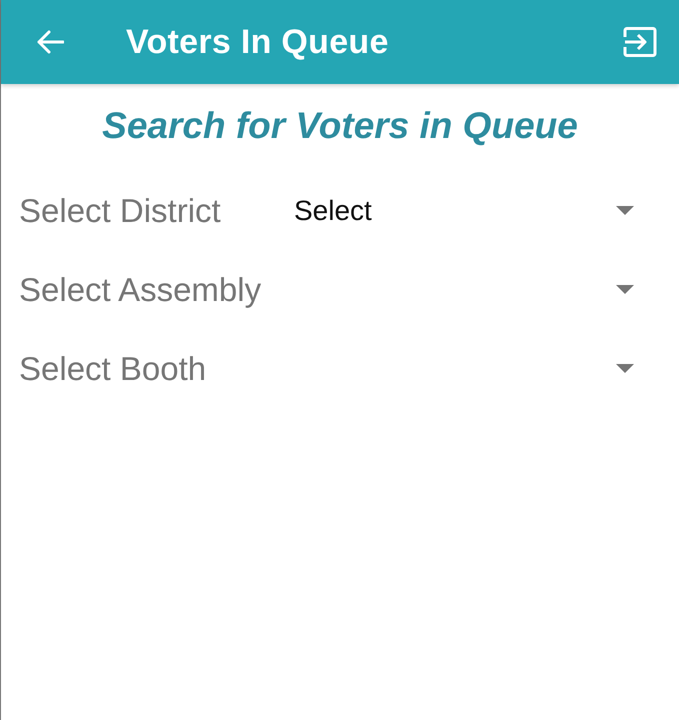  What do you see at coordinates (257, 42) in the screenshot?
I see `screen-title: Voters In Queue` at bounding box center [257, 42].